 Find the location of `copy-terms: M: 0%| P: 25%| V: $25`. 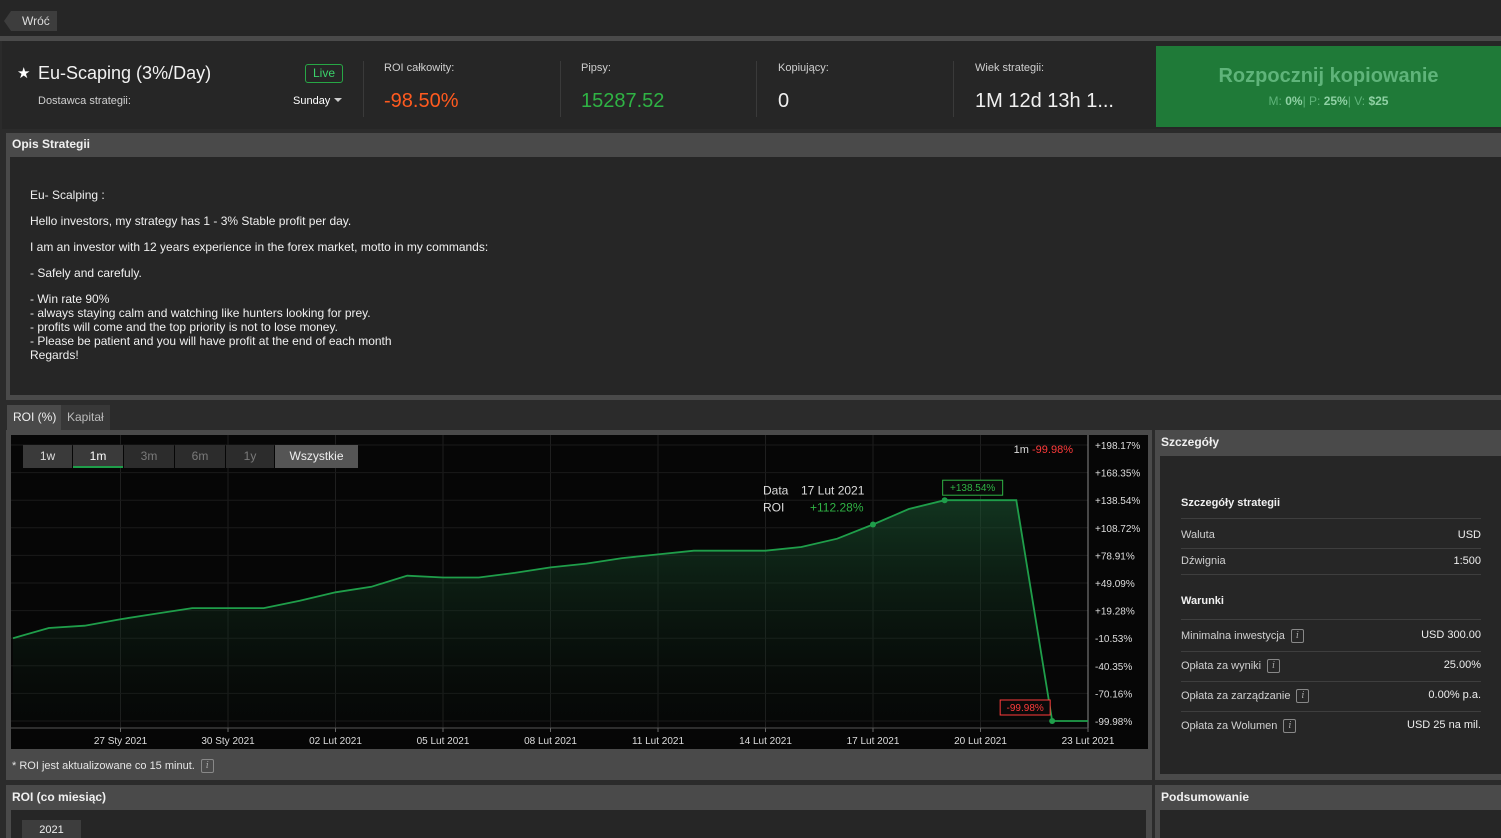

copy-terms: M: 0%| P: 25%| V: $25 is located at coordinates (1328, 101).